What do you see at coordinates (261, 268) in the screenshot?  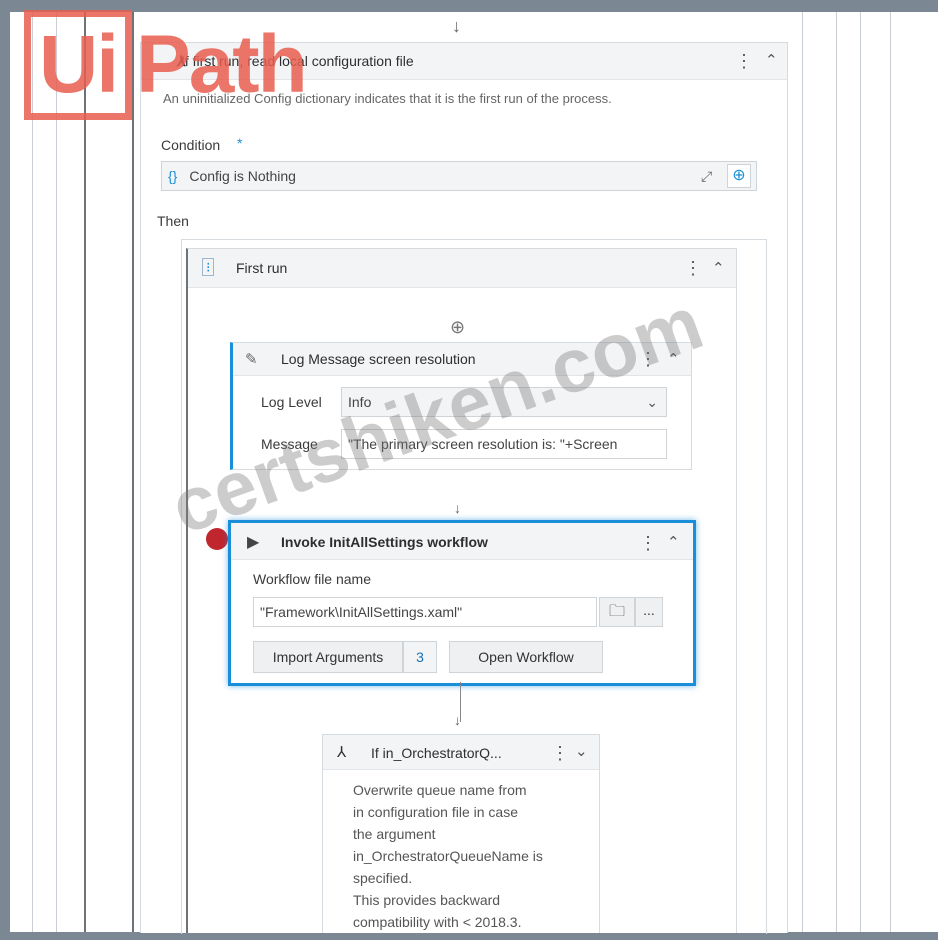 I see `sequence-title: First run` at bounding box center [261, 268].